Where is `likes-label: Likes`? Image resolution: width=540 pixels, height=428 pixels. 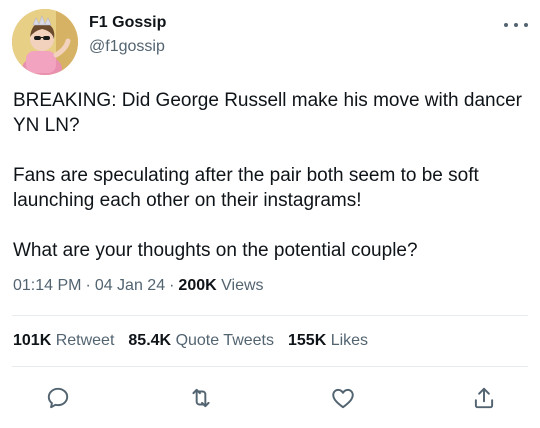 likes-label: Likes is located at coordinates (349, 340).